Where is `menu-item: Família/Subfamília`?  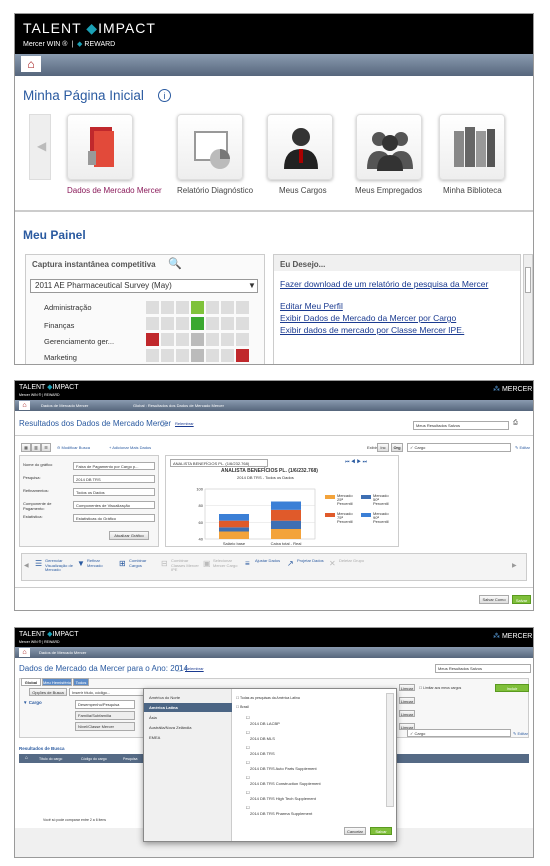 menu-item: Família/Subfamília is located at coordinates (105, 715).